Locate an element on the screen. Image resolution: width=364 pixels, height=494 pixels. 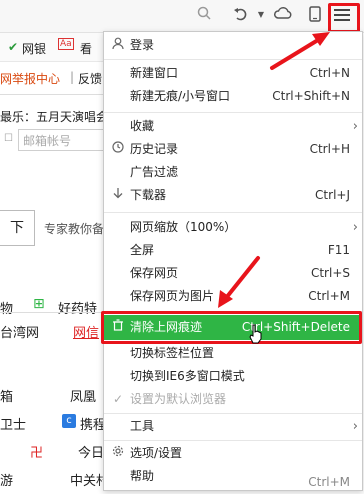
arrow-to-clear is located at coordinates (242, 278).